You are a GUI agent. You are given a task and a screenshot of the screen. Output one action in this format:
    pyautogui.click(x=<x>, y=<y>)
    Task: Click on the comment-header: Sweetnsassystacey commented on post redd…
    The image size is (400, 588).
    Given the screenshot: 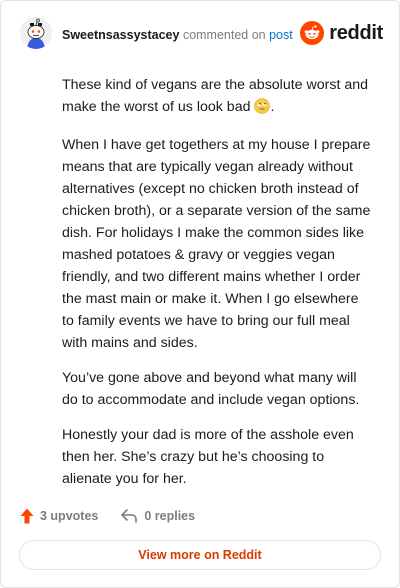 What is the action you would take?
    pyautogui.click(x=201, y=34)
    